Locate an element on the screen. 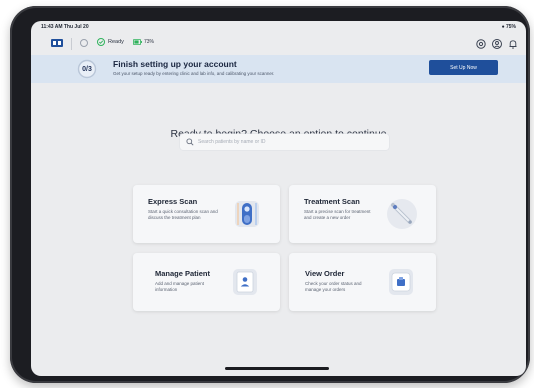 The image size is (534, 388). patient-search is located at coordinates (284, 142).